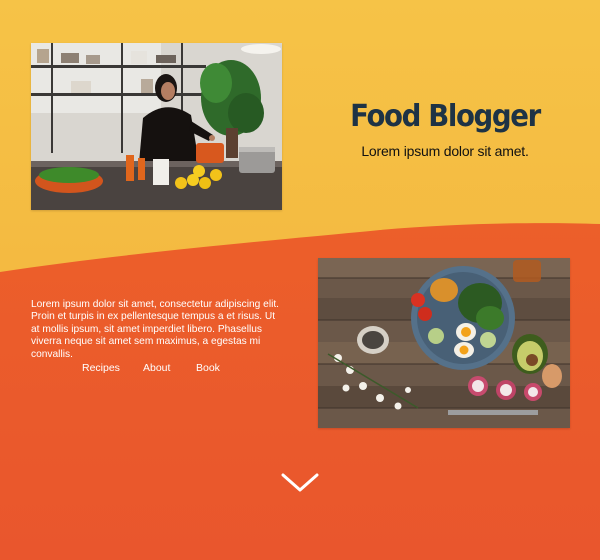  I want to click on main-nav: Recipes About Book, so click(167, 370).